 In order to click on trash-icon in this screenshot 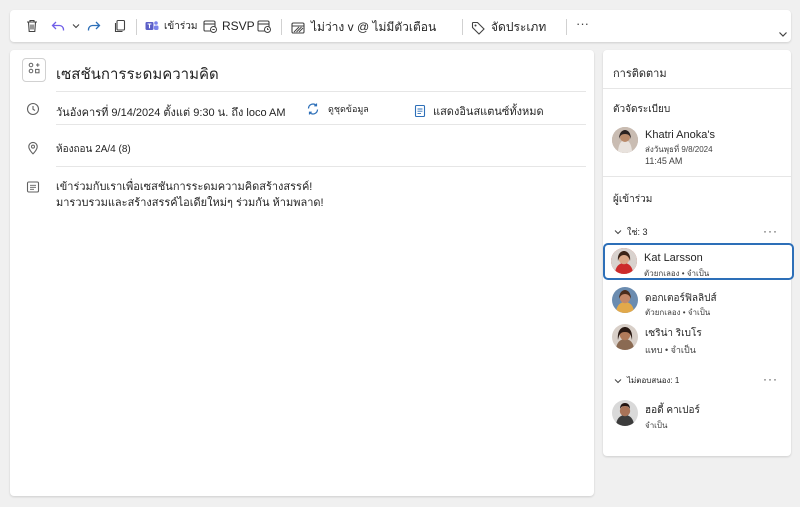, I will do `click(32, 26)`.